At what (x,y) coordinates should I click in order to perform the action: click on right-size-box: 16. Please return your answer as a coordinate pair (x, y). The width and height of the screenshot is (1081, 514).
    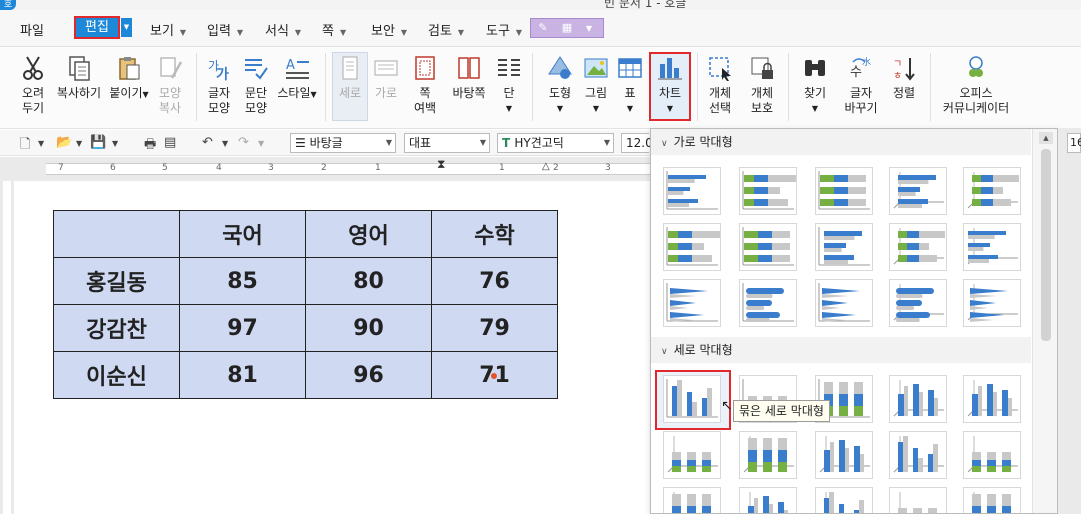
    Looking at the image, I should click on (1074, 143).